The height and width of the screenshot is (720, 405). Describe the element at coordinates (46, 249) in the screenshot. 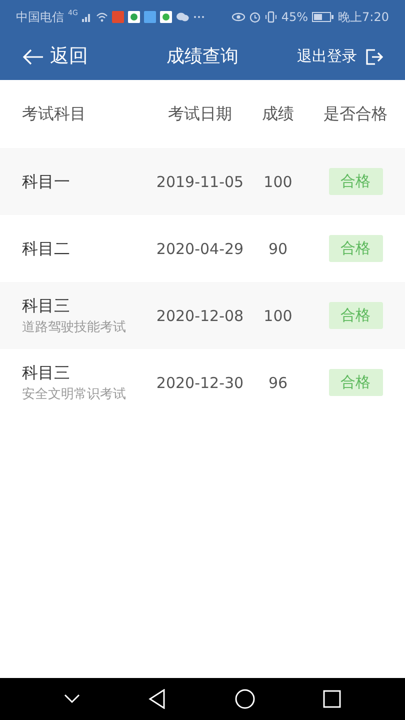

I see `subject-name: 科目二` at that location.